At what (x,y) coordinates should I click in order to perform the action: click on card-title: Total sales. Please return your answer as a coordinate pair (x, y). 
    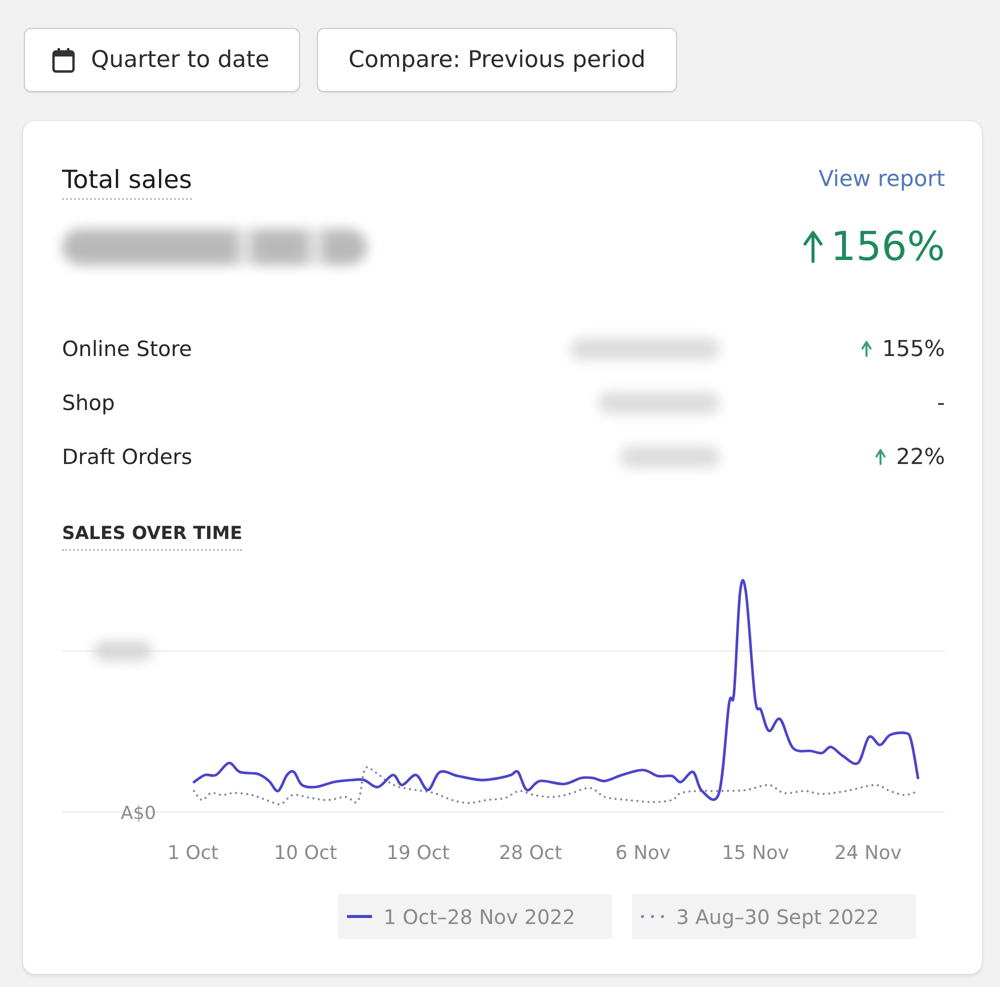
    Looking at the image, I should click on (127, 182).